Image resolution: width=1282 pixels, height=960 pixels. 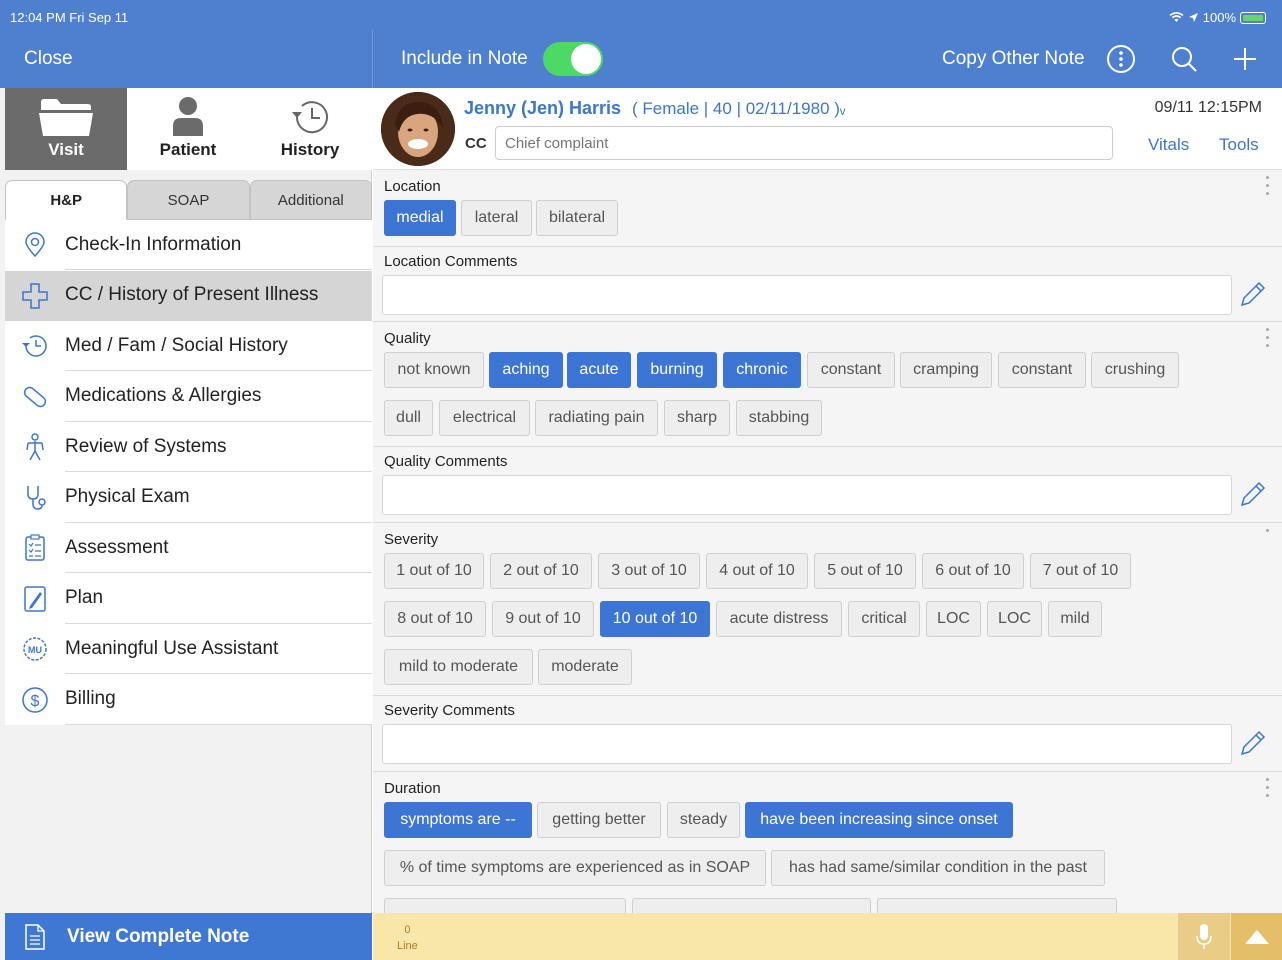 I want to click on option-chip: symptoms are --, so click(x=458, y=820).